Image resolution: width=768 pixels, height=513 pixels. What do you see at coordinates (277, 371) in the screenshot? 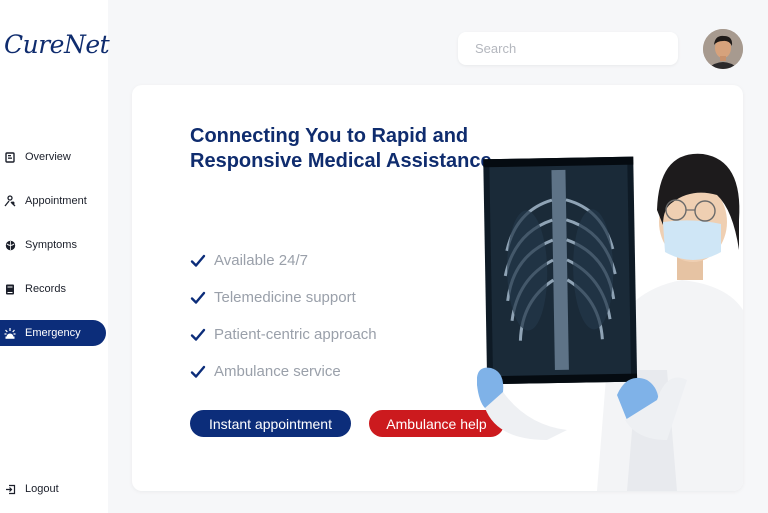
I see `feature-text: Ambulance service` at bounding box center [277, 371].